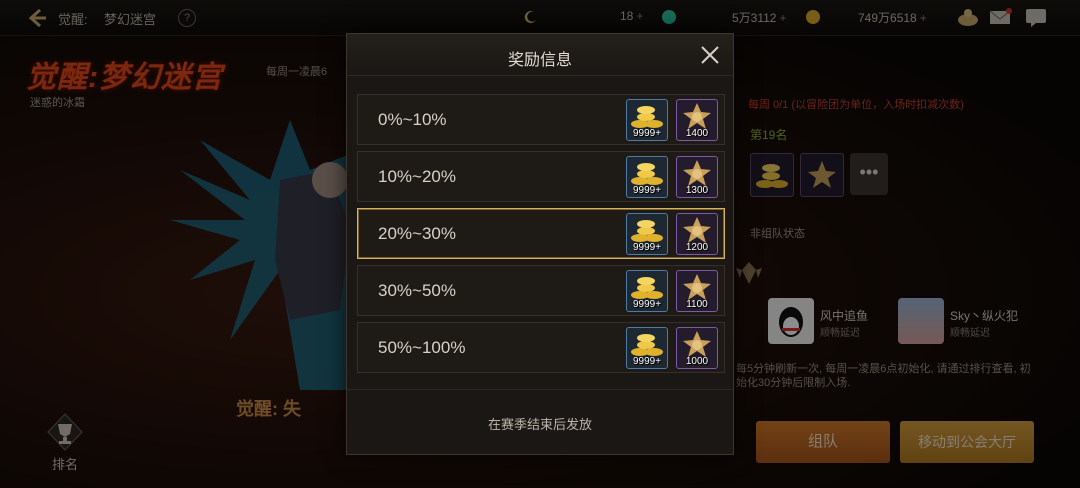  What do you see at coordinates (540, 389) in the screenshot?
I see `footer-divider` at bounding box center [540, 389].